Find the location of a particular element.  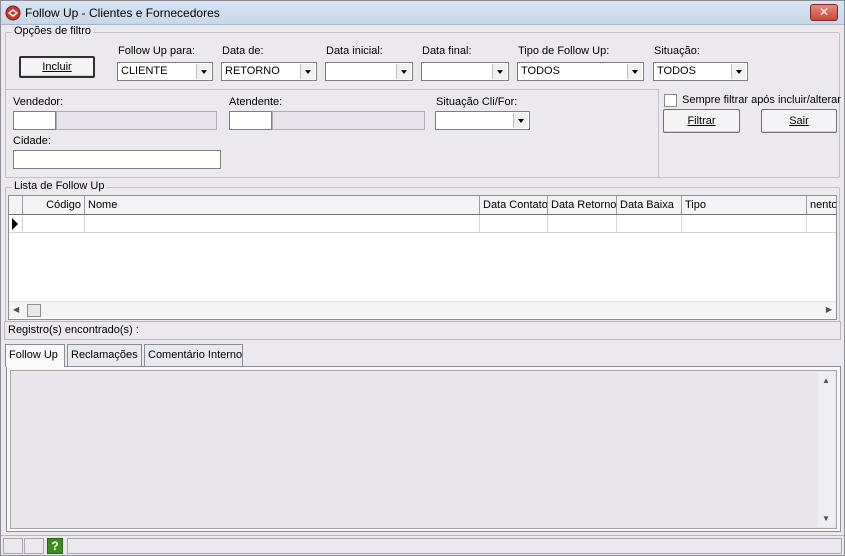

indicator-column-header is located at coordinates (16, 205).